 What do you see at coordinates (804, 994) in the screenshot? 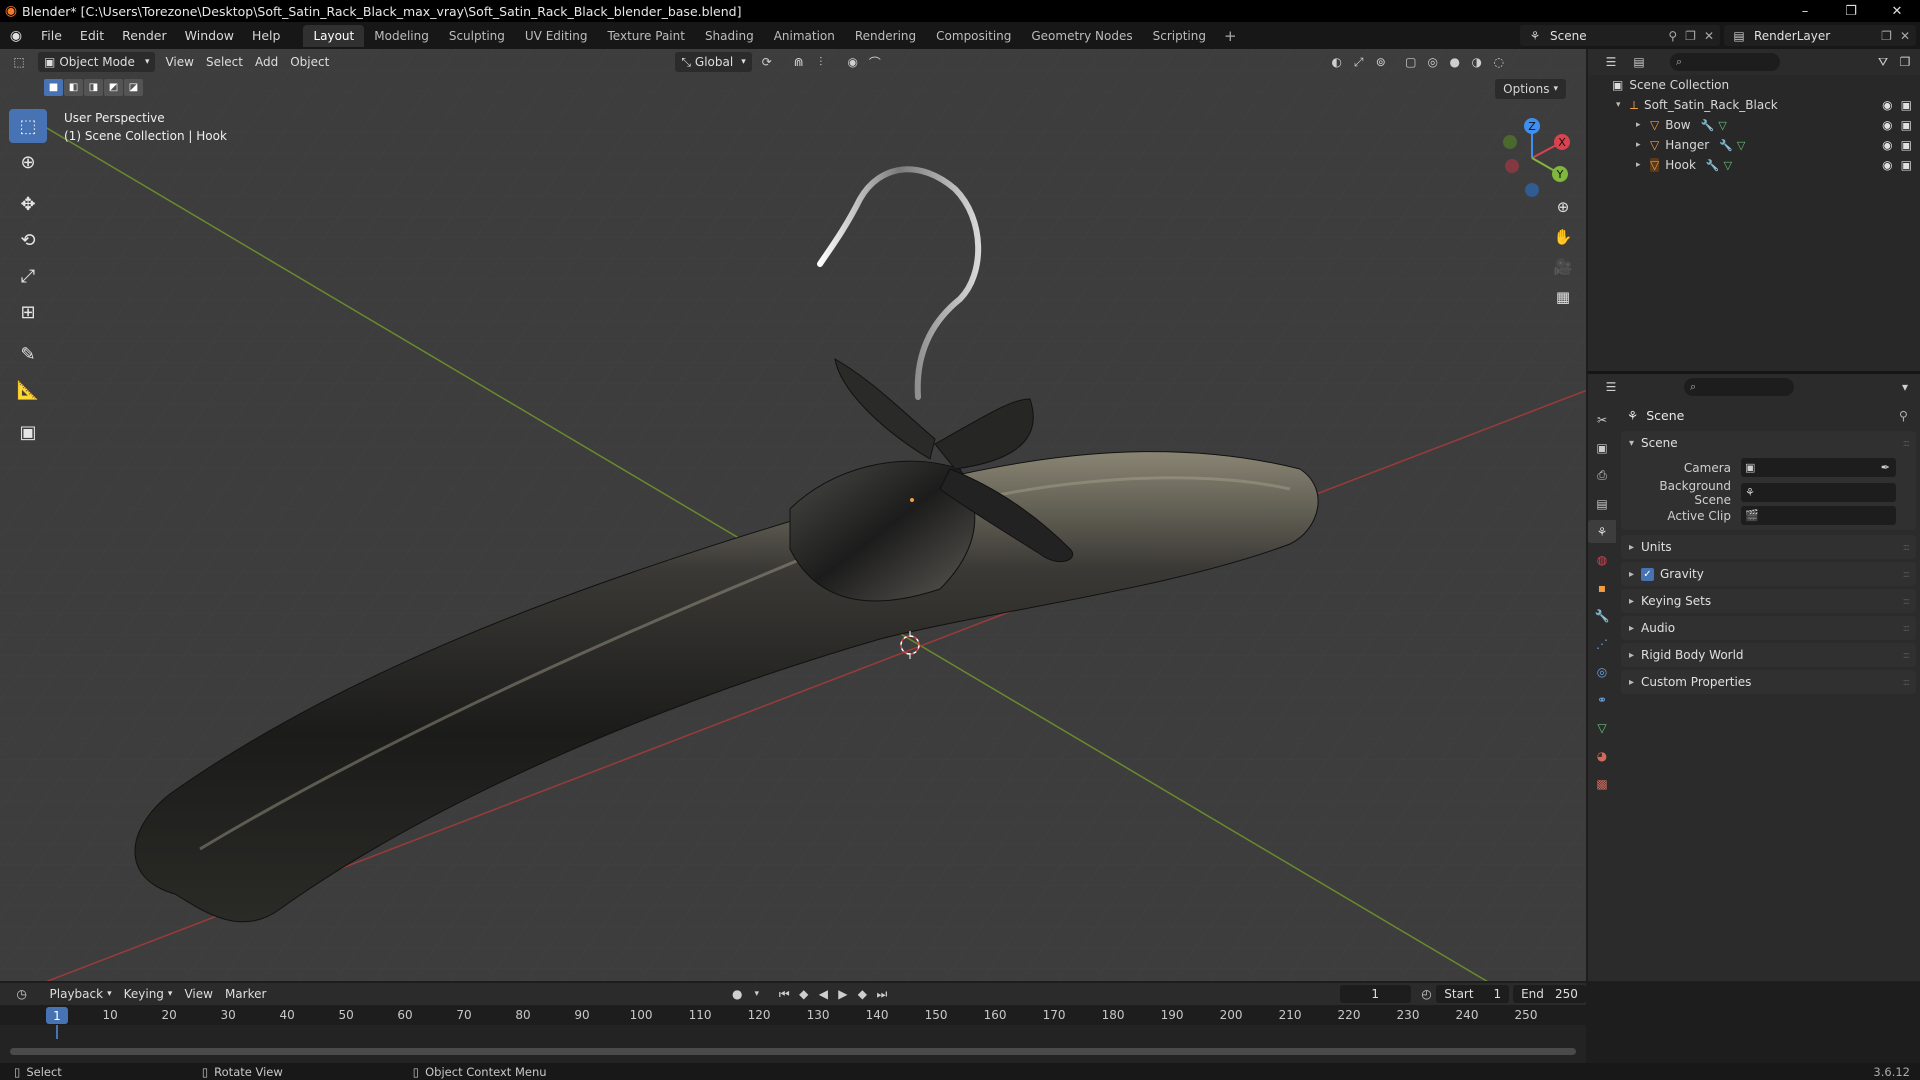
I see `jump-to-keyframe-back-icon: ◆` at bounding box center [804, 994].